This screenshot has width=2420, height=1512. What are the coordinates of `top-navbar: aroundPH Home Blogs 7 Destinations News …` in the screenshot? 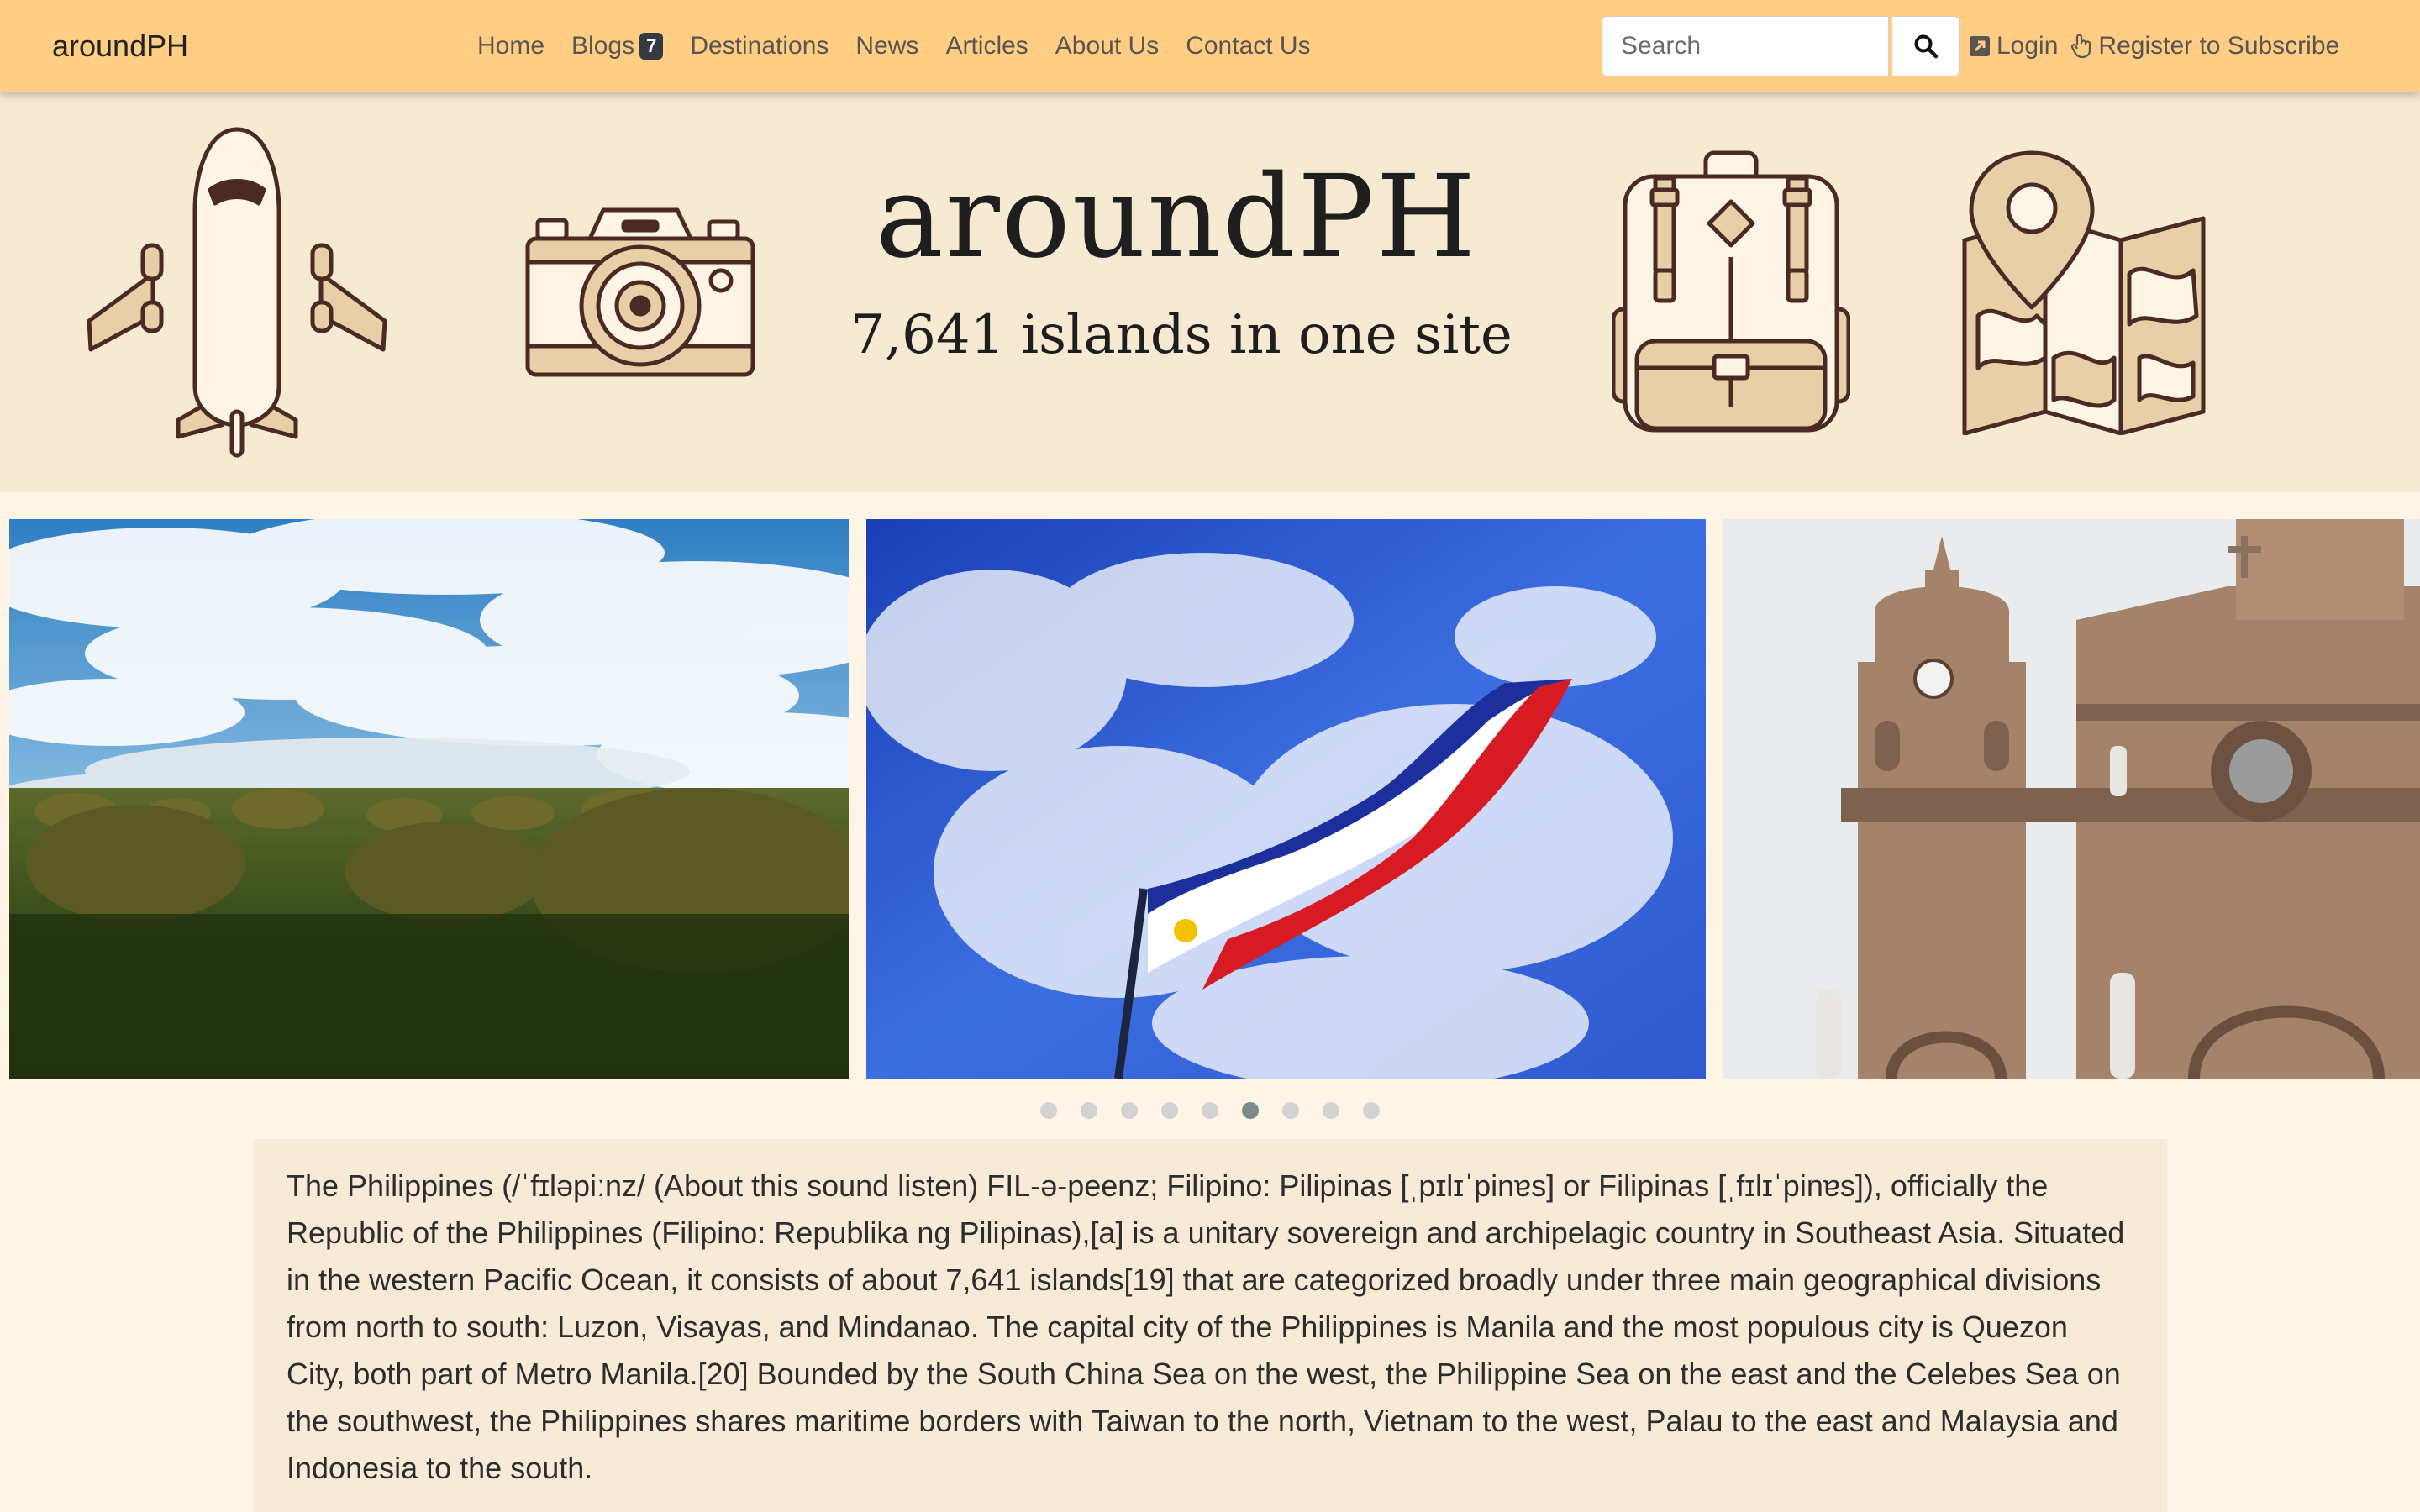 It's located at (1210, 46).